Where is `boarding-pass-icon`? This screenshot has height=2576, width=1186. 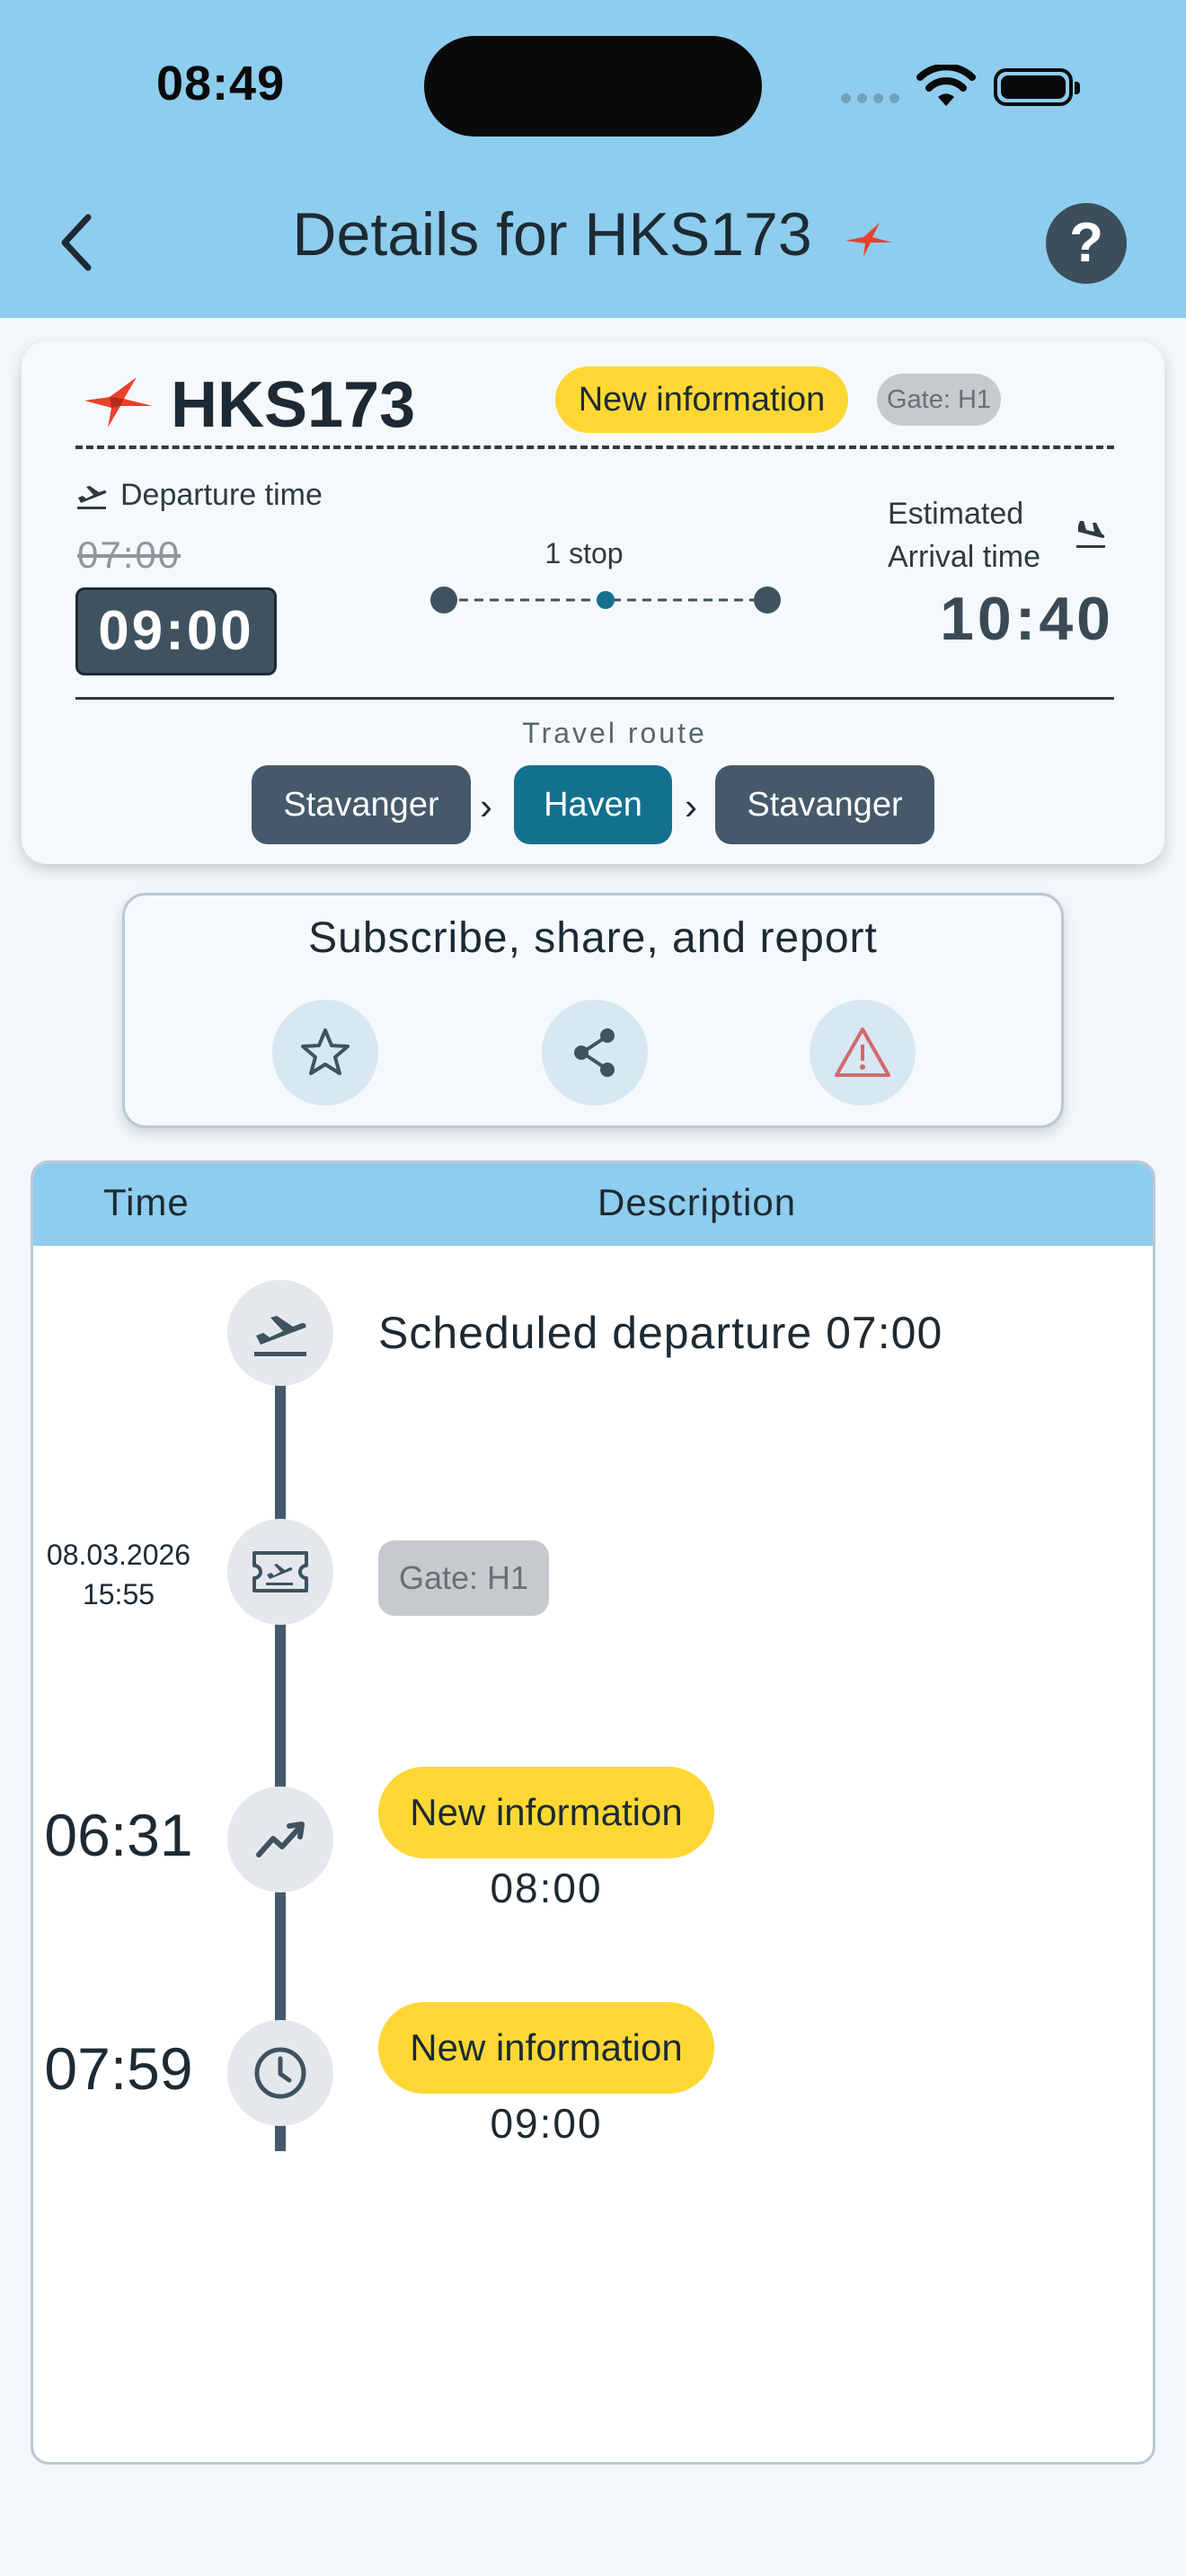 boarding-pass-icon is located at coordinates (280, 1571).